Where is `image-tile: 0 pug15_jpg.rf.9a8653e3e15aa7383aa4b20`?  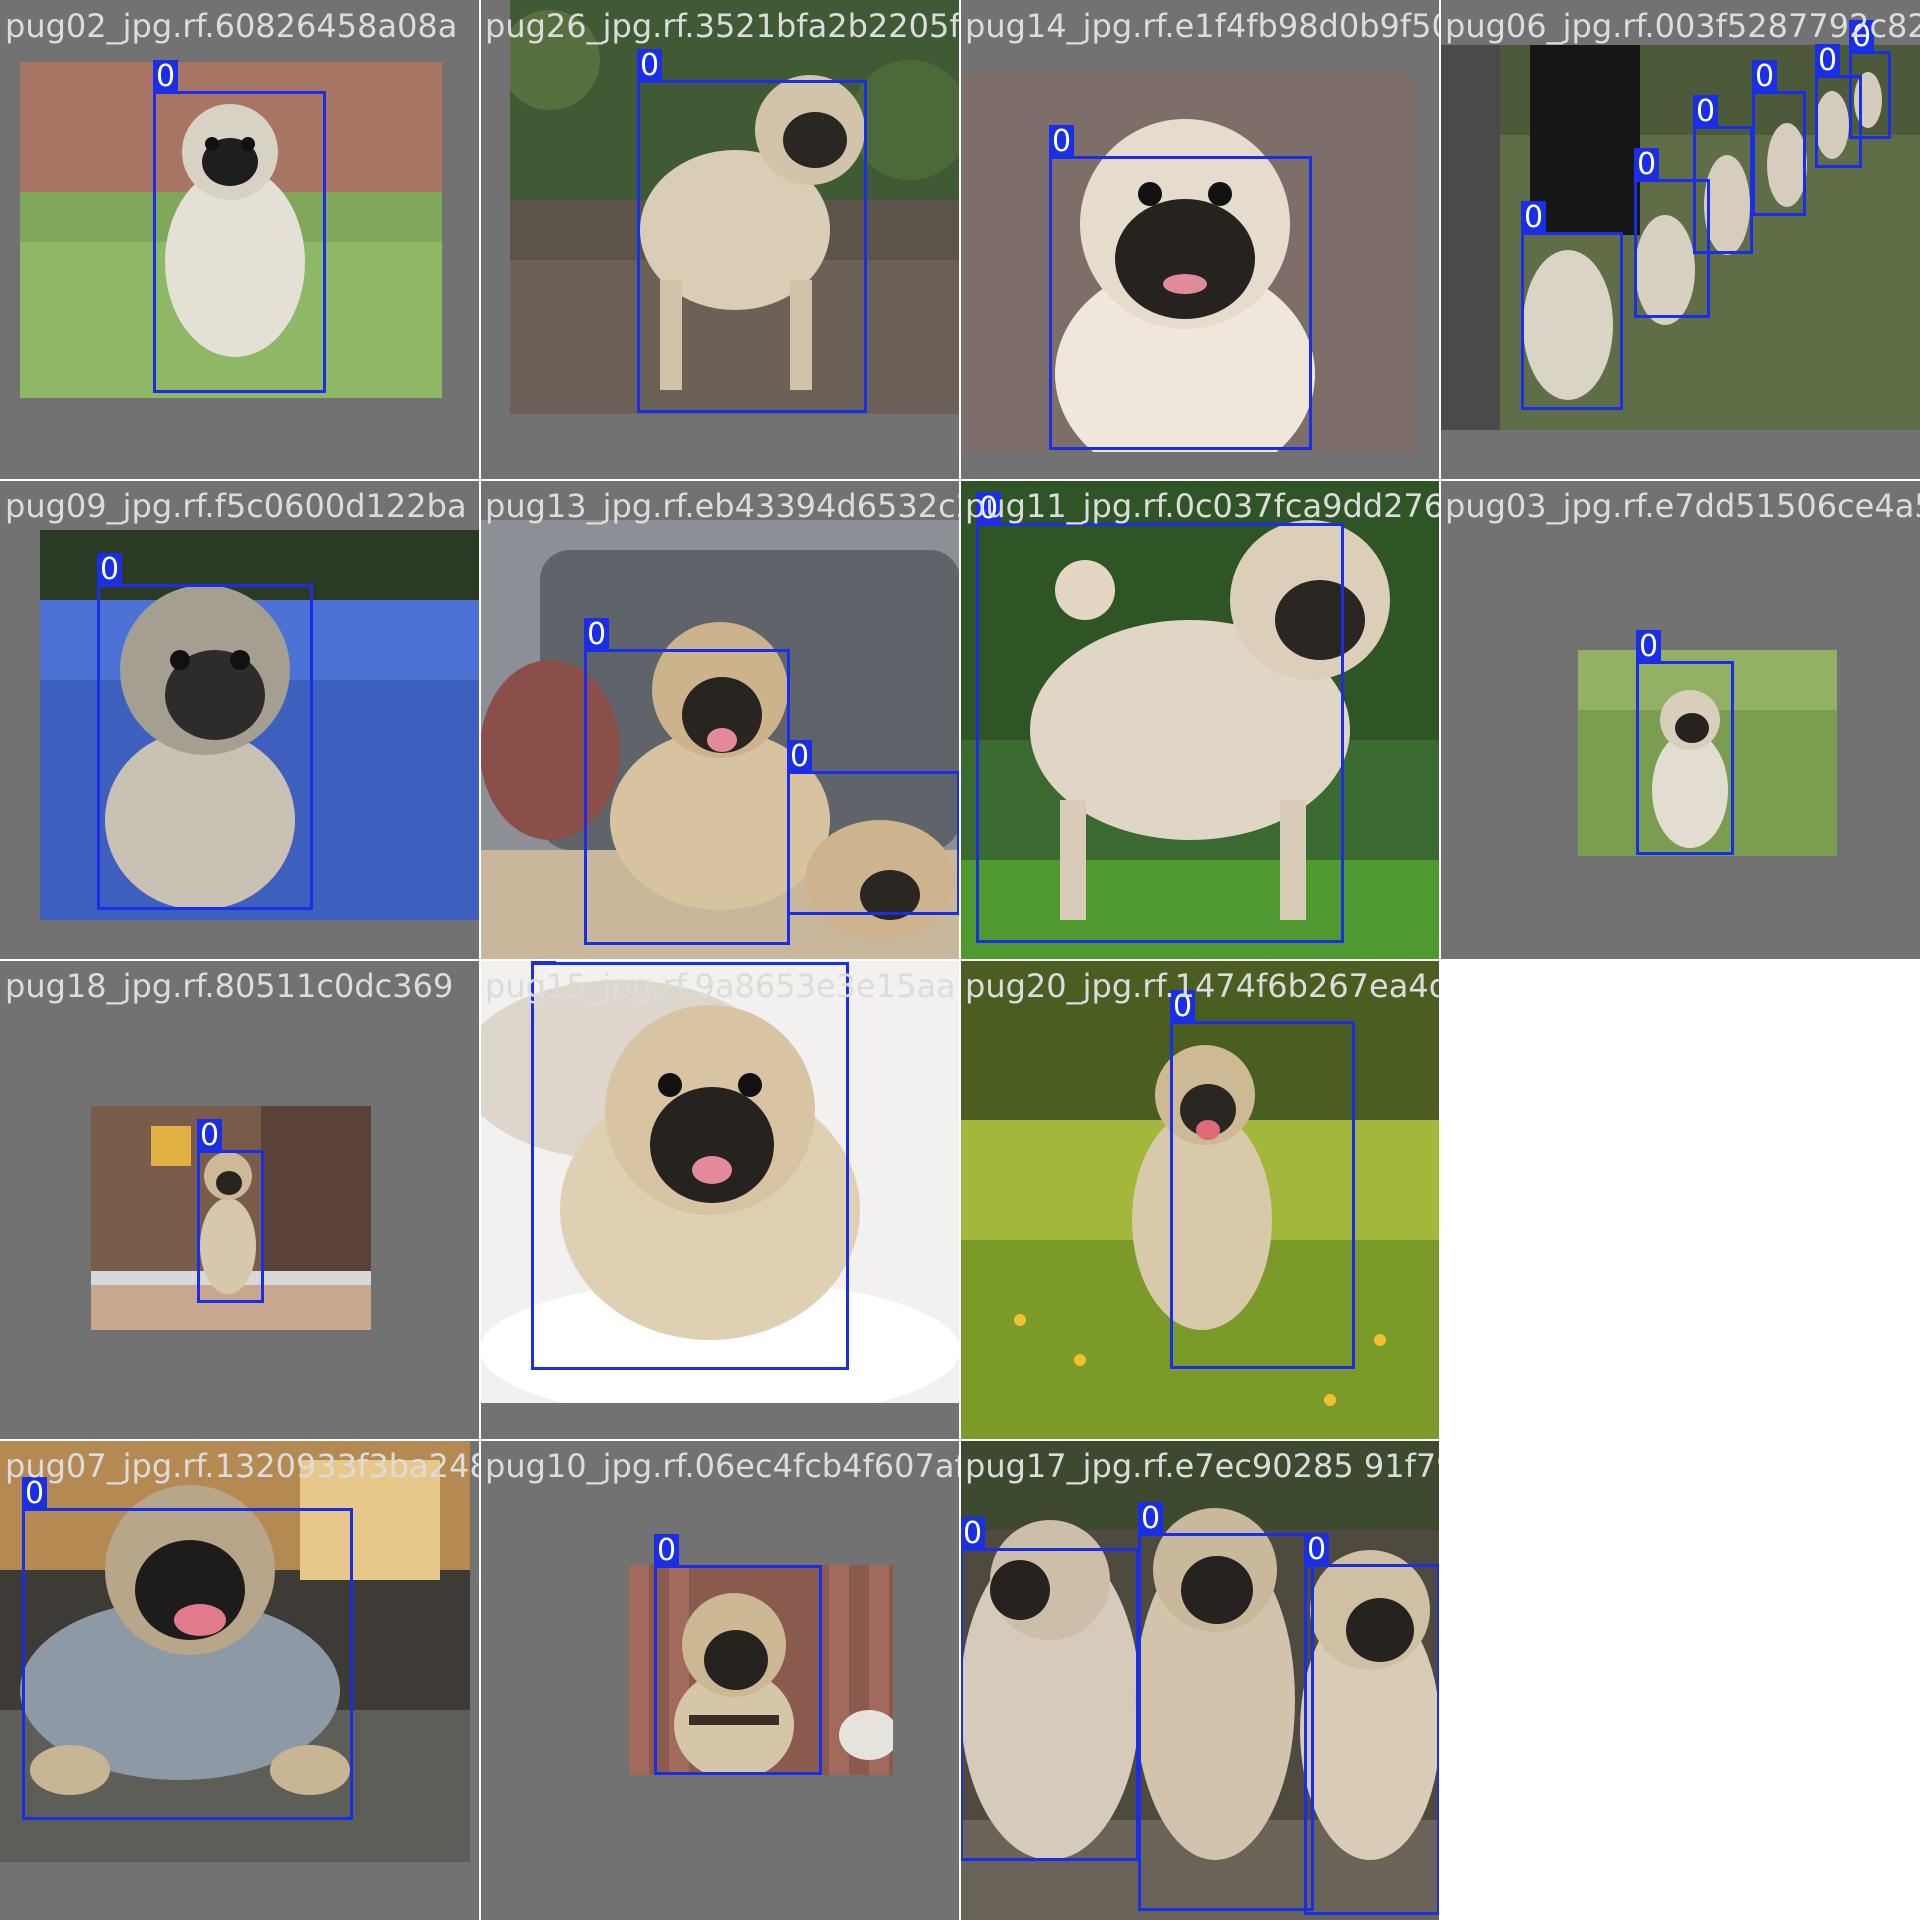 image-tile: 0 pug15_jpg.rf.9a8653e3e15aa7383aa4b20 is located at coordinates (720, 1200).